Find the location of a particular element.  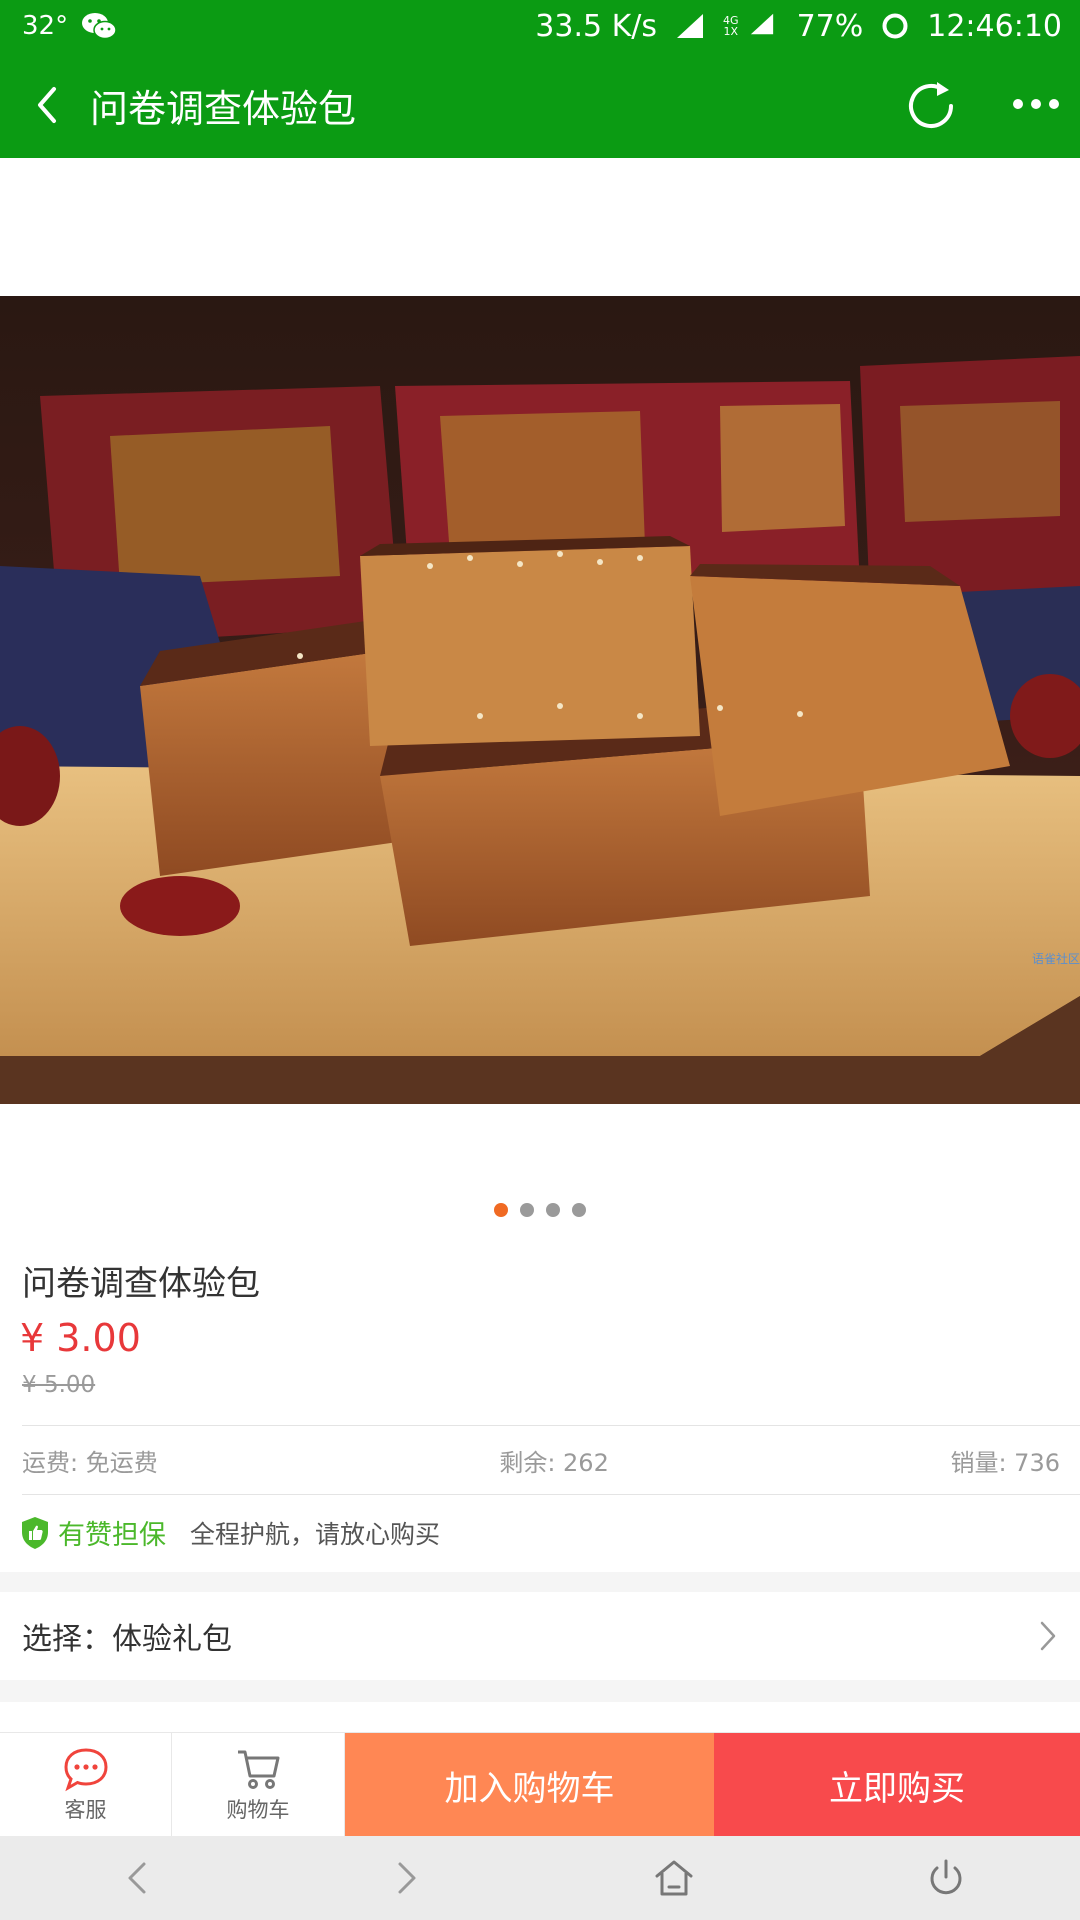

status-right: 33.5 K/s 4G 1X 77% 12:46:10 is located at coordinates (798, 26).